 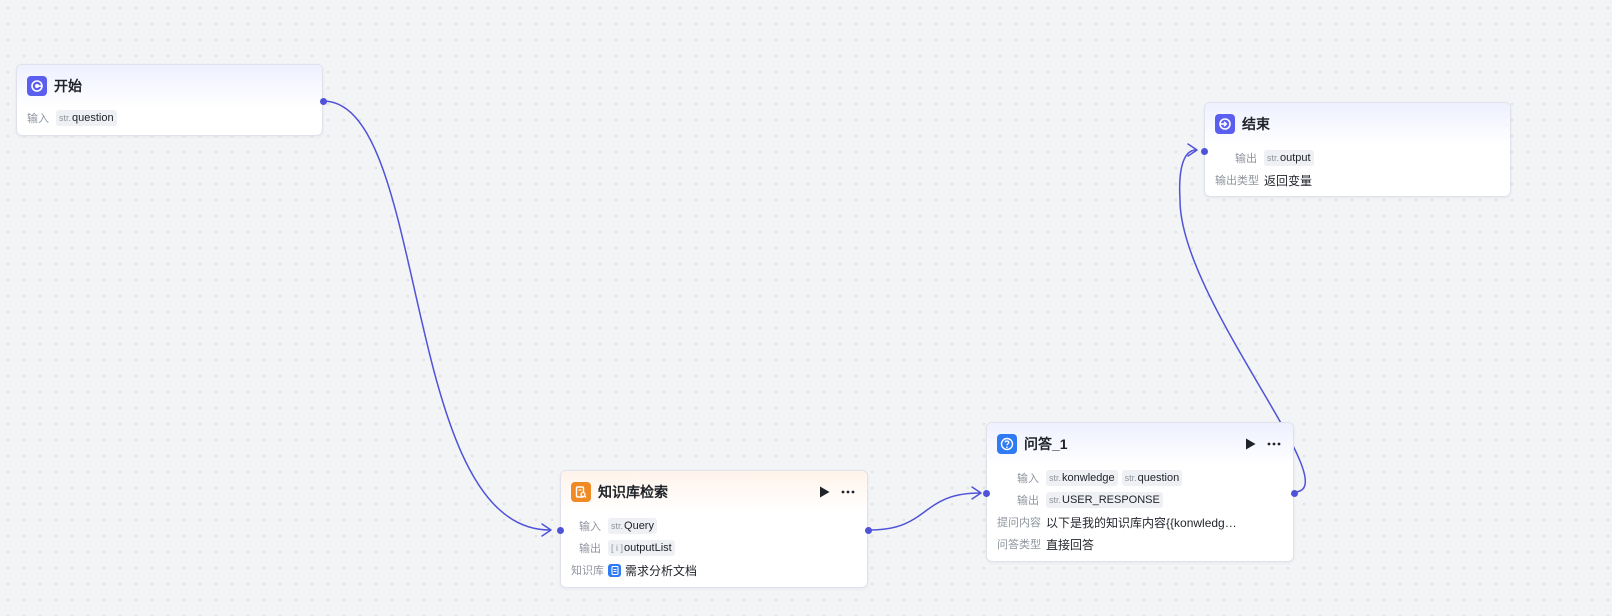 I want to click on node-qa-input-handle, so click(x=986, y=493).